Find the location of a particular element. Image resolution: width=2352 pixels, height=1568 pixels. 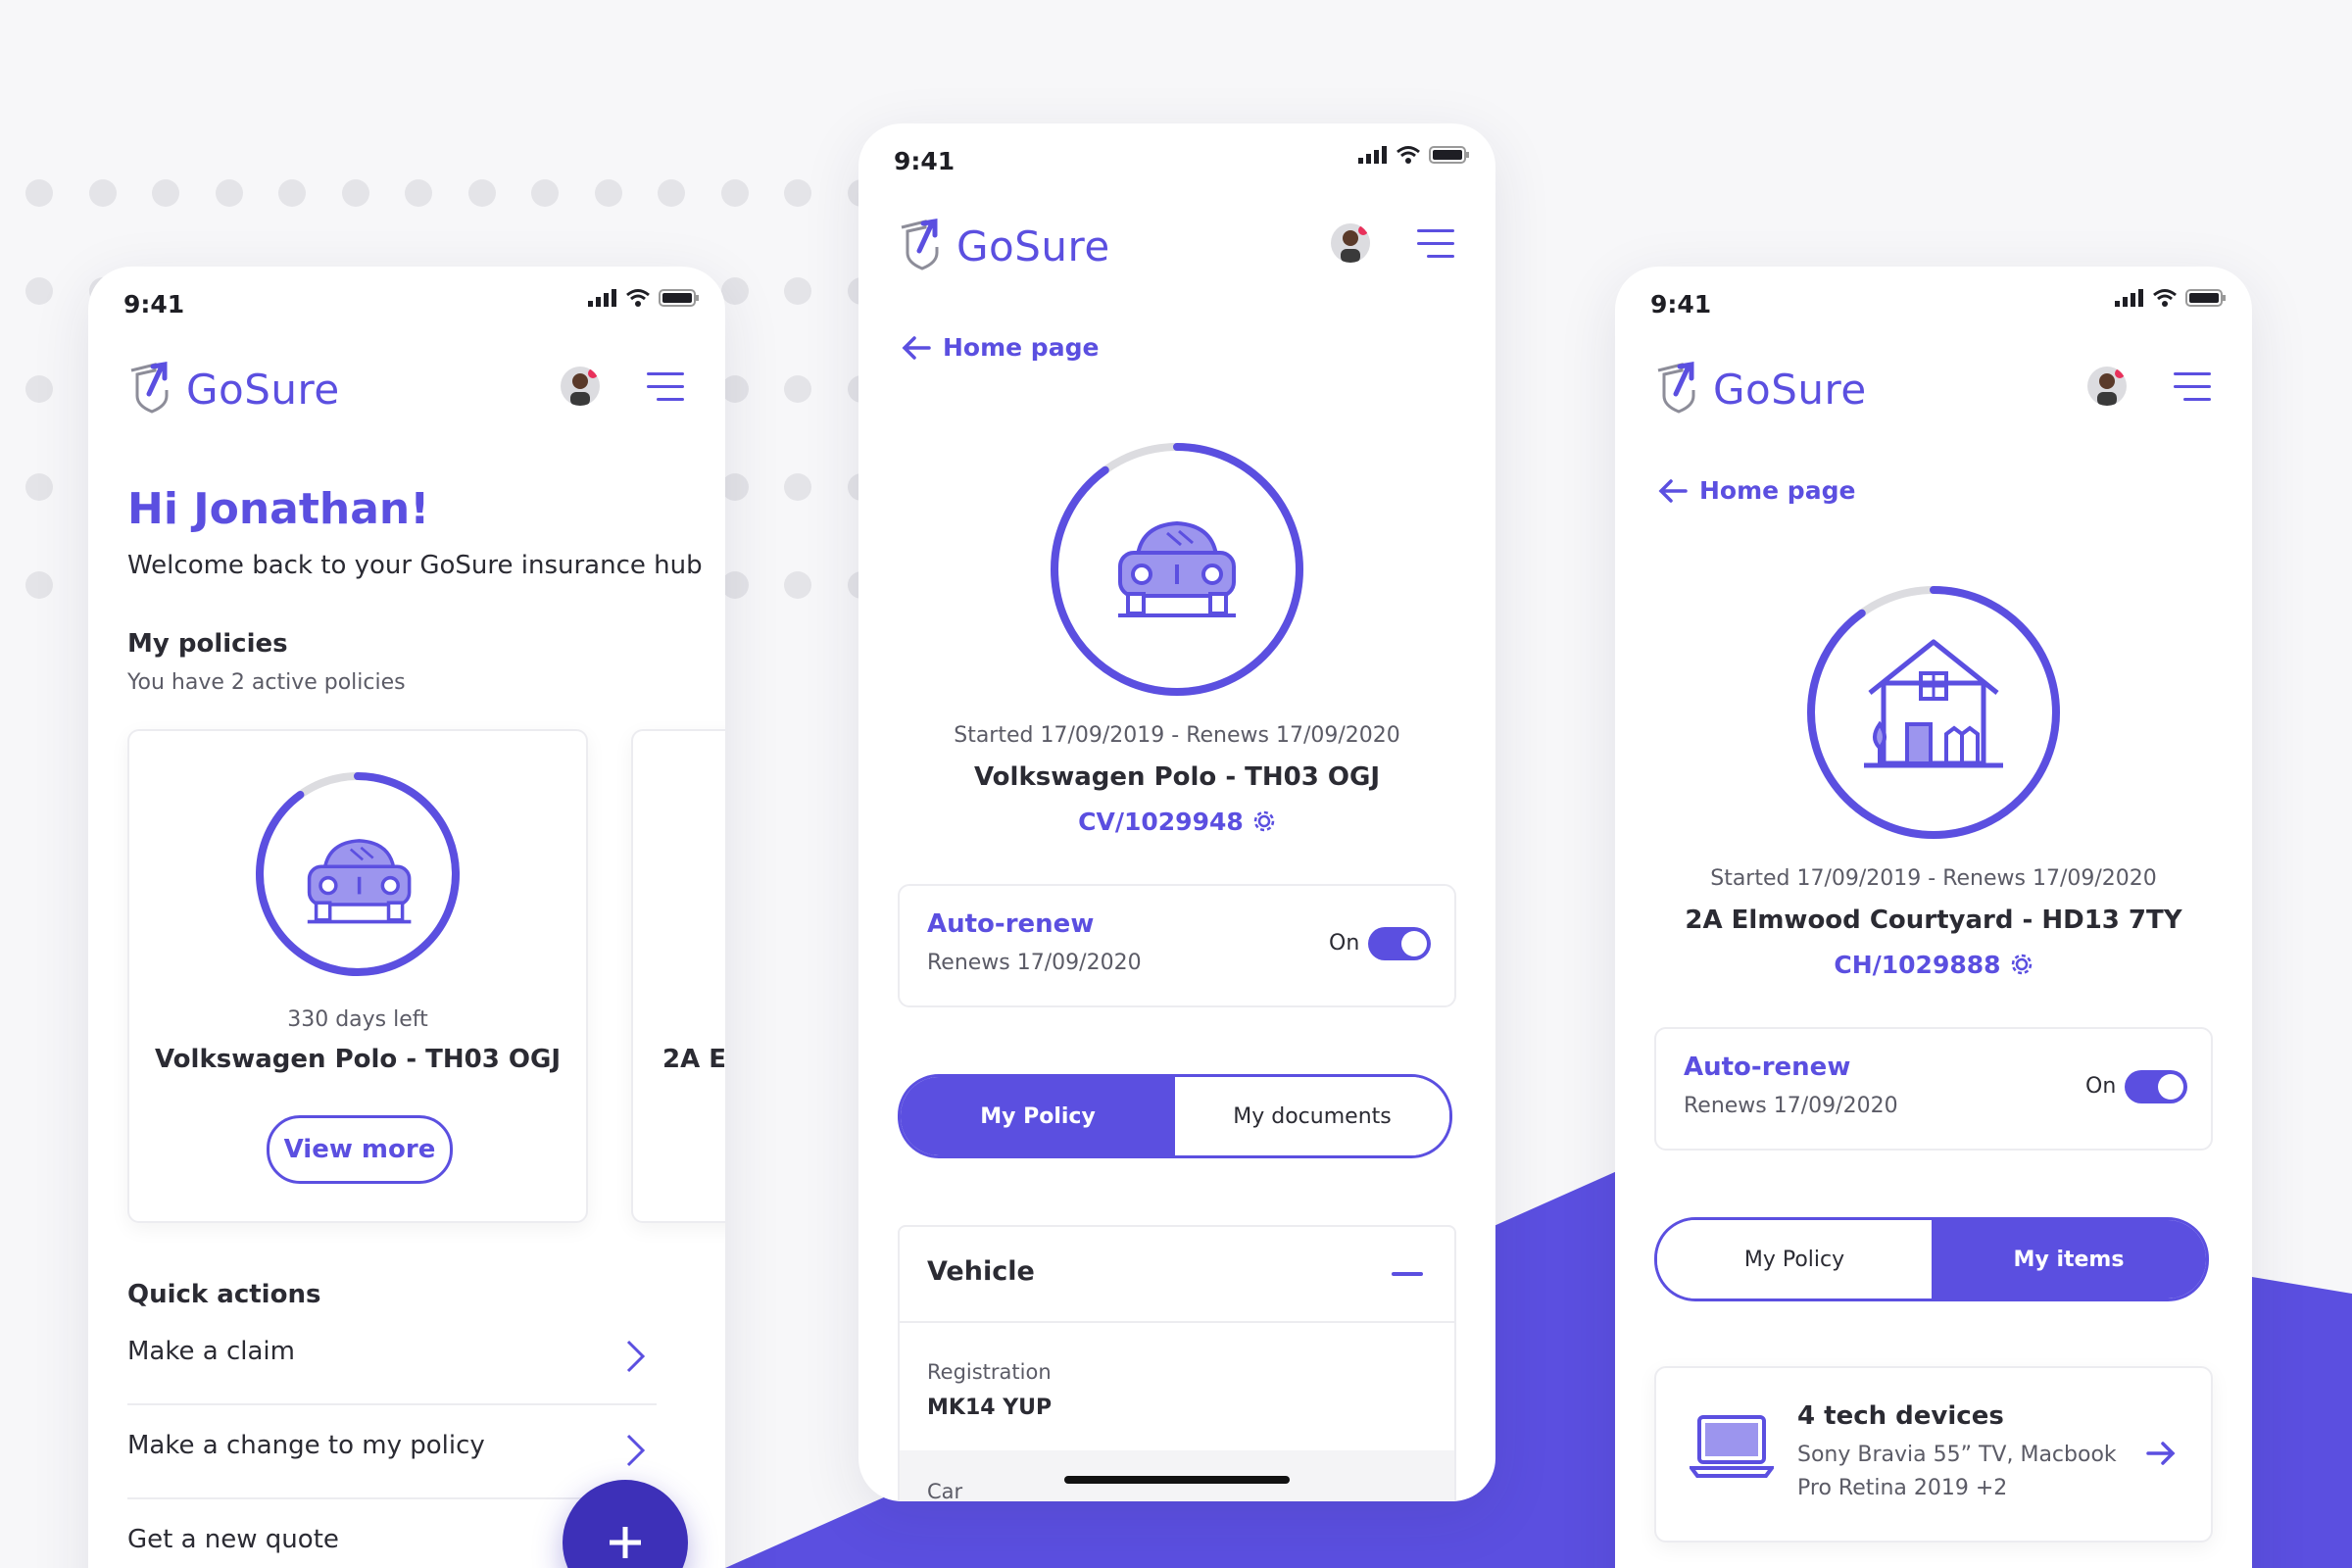

days-left: 330 days left is located at coordinates (357, 1019).